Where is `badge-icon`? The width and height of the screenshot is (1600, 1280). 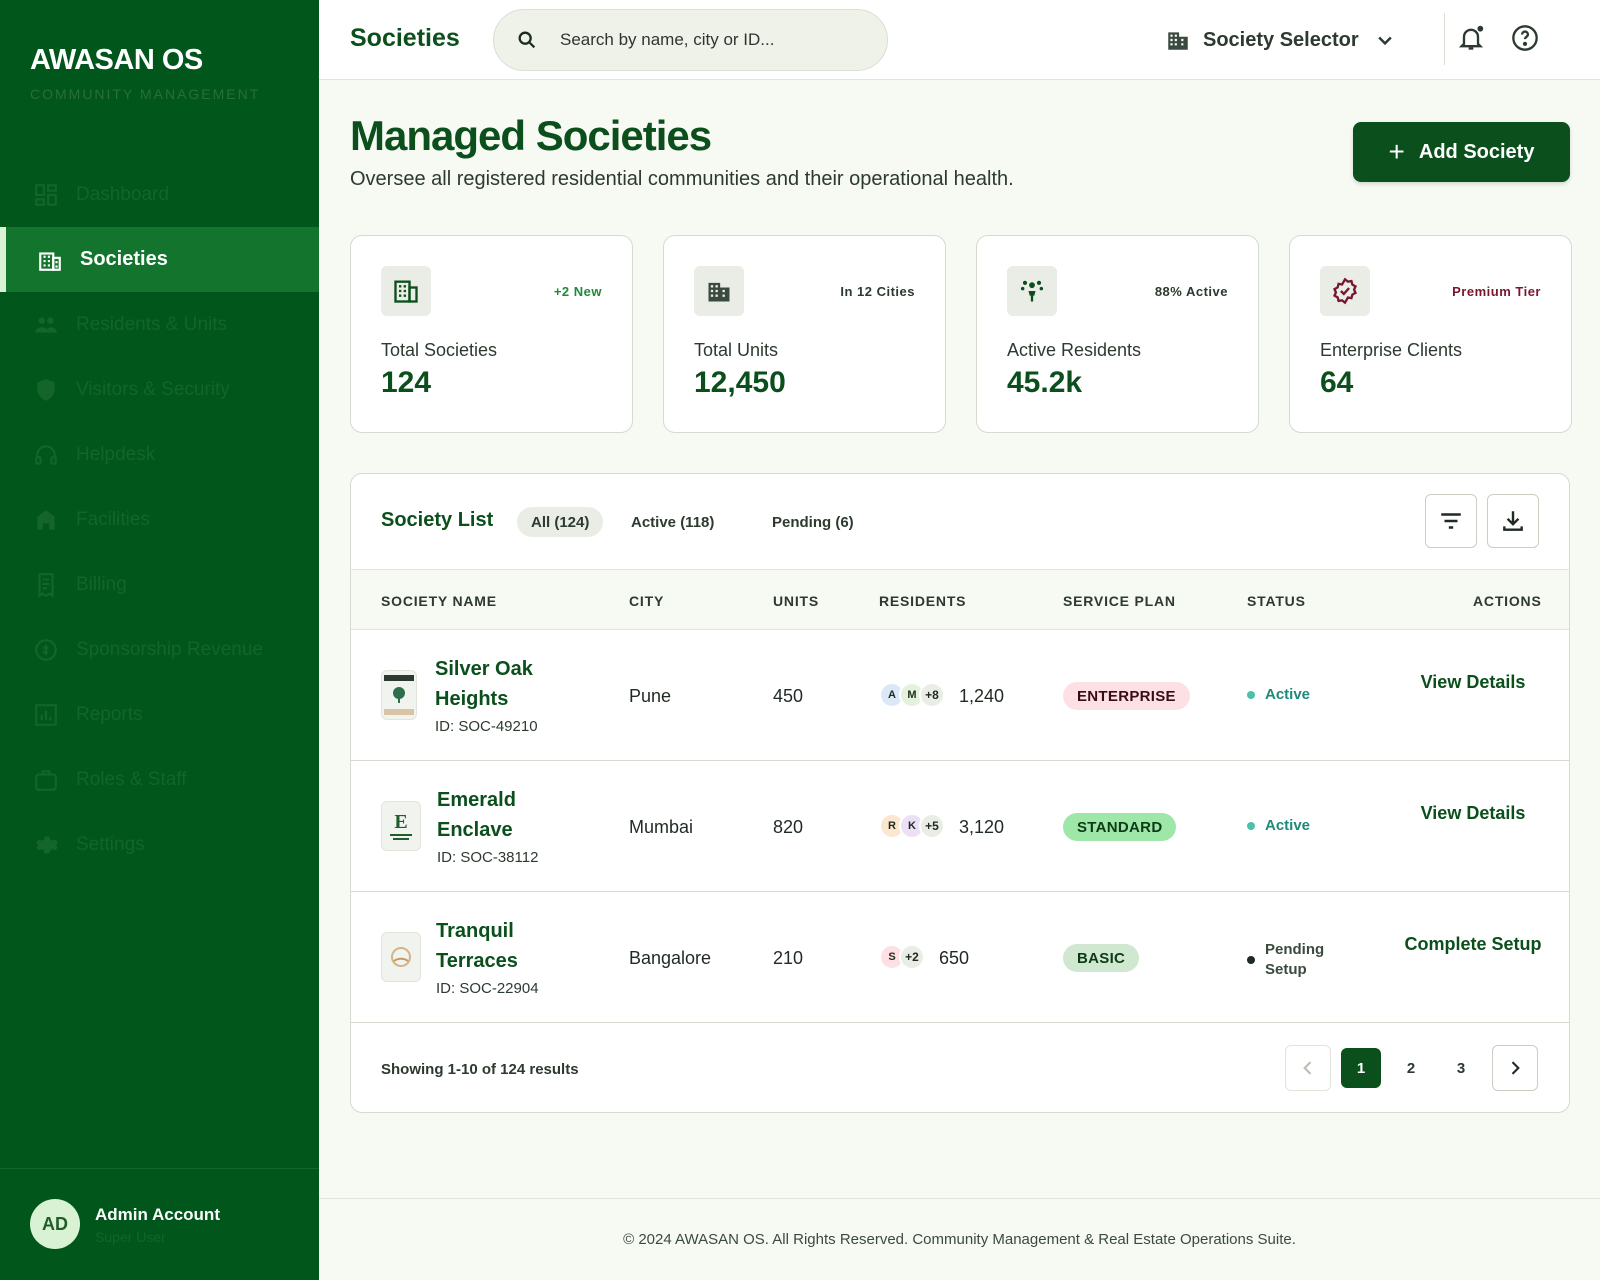 badge-icon is located at coordinates (46, 780).